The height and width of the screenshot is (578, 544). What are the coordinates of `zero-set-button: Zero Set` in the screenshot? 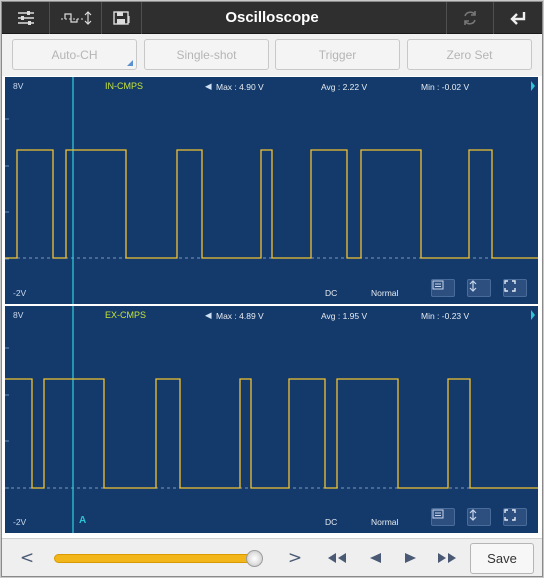 It's located at (469, 54).